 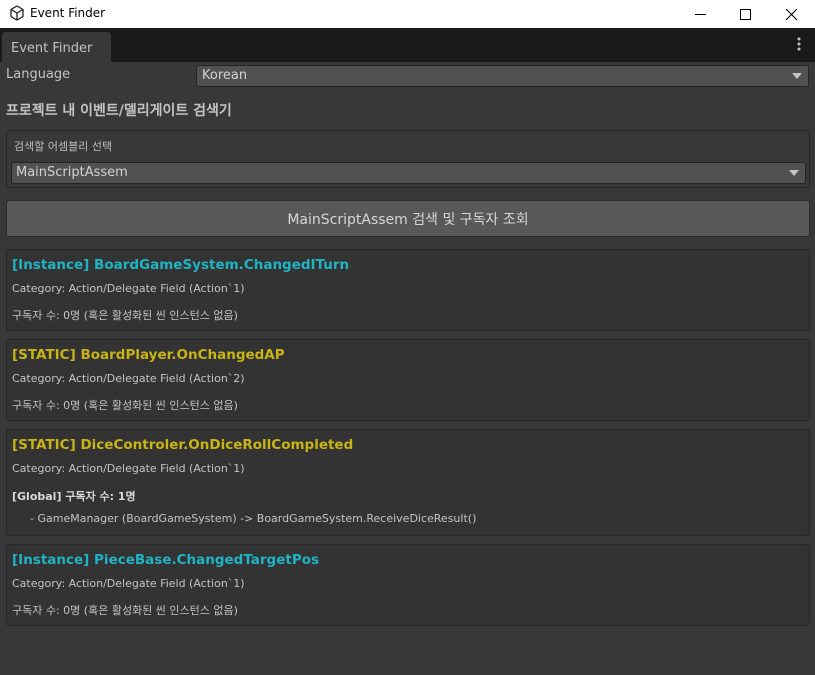 What do you see at coordinates (799, 44) in the screenshot?
I see `more-options-icon` at bounding box center [799, 44].